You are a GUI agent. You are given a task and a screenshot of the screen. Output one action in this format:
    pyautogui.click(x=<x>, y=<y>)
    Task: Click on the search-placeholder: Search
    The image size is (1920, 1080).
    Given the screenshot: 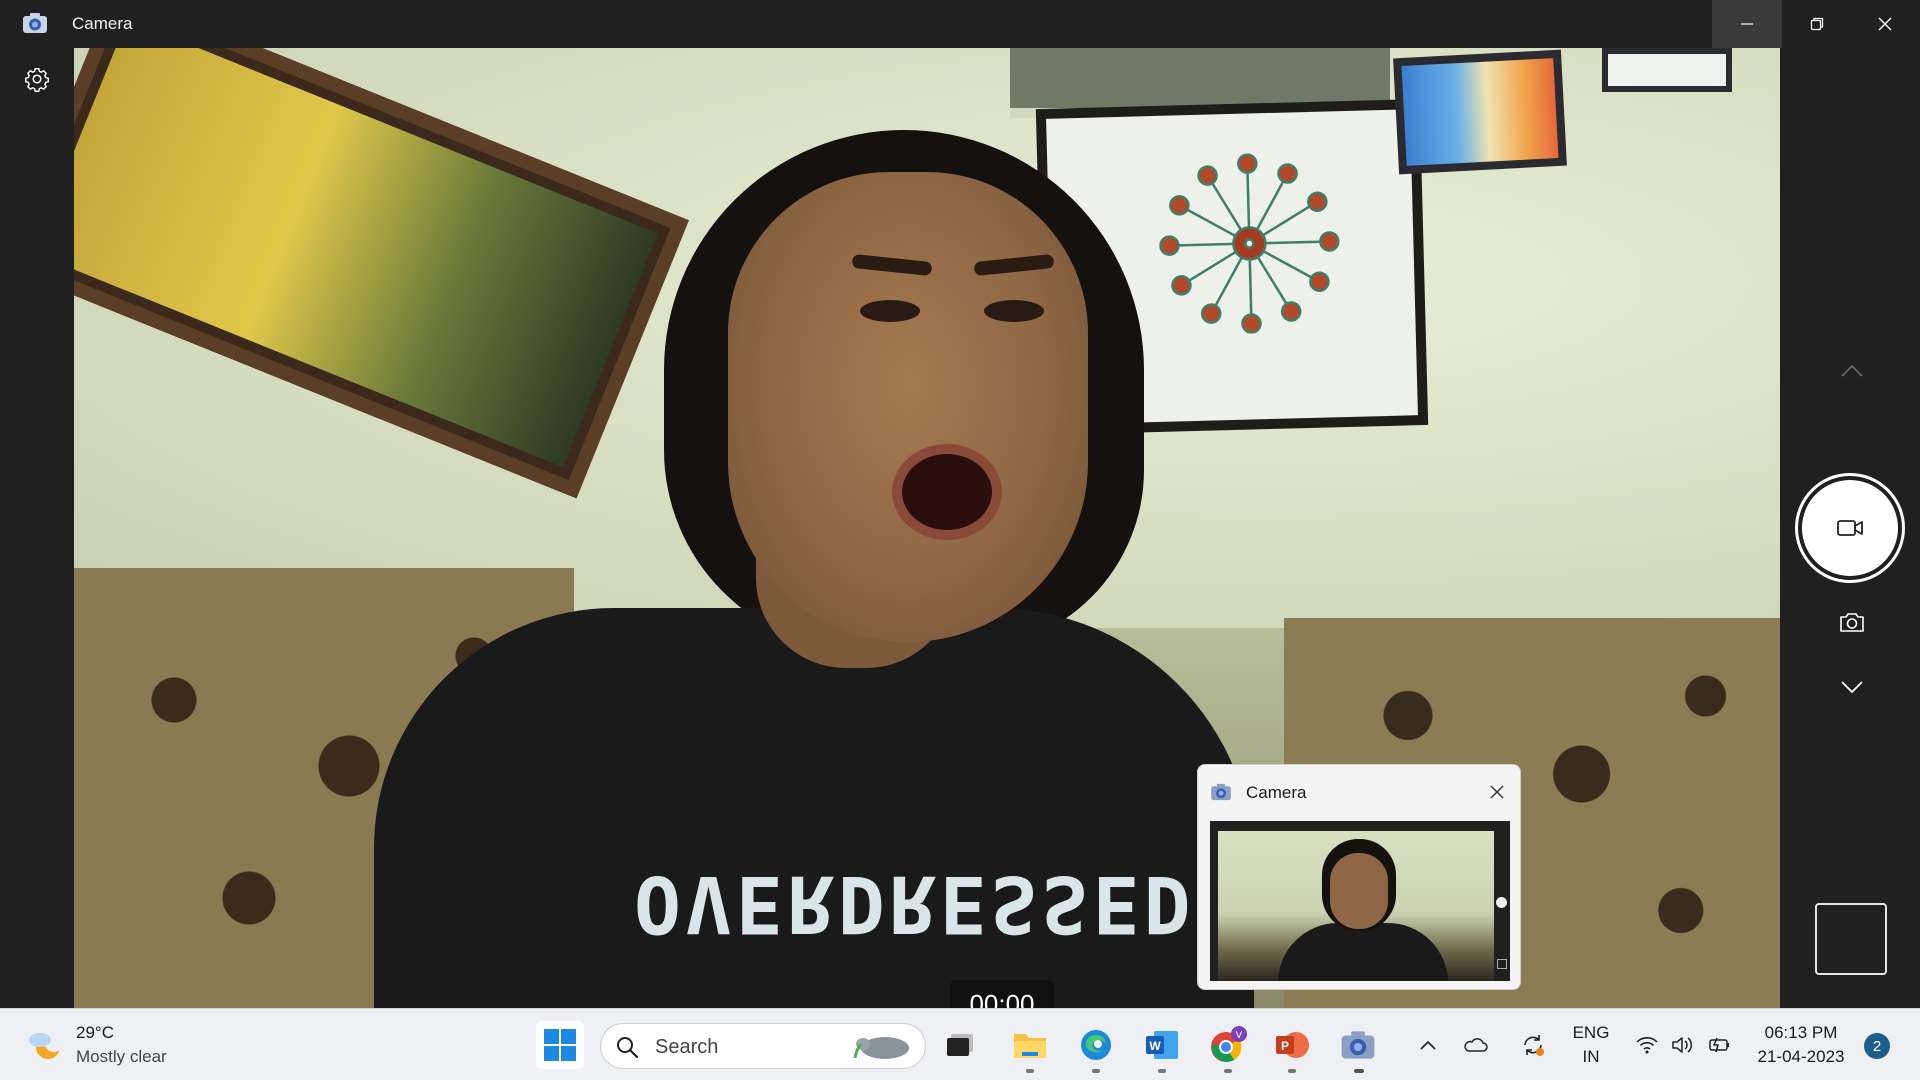 What is the action you would take?
    pyautogui.click(x=687, y=1047)
    